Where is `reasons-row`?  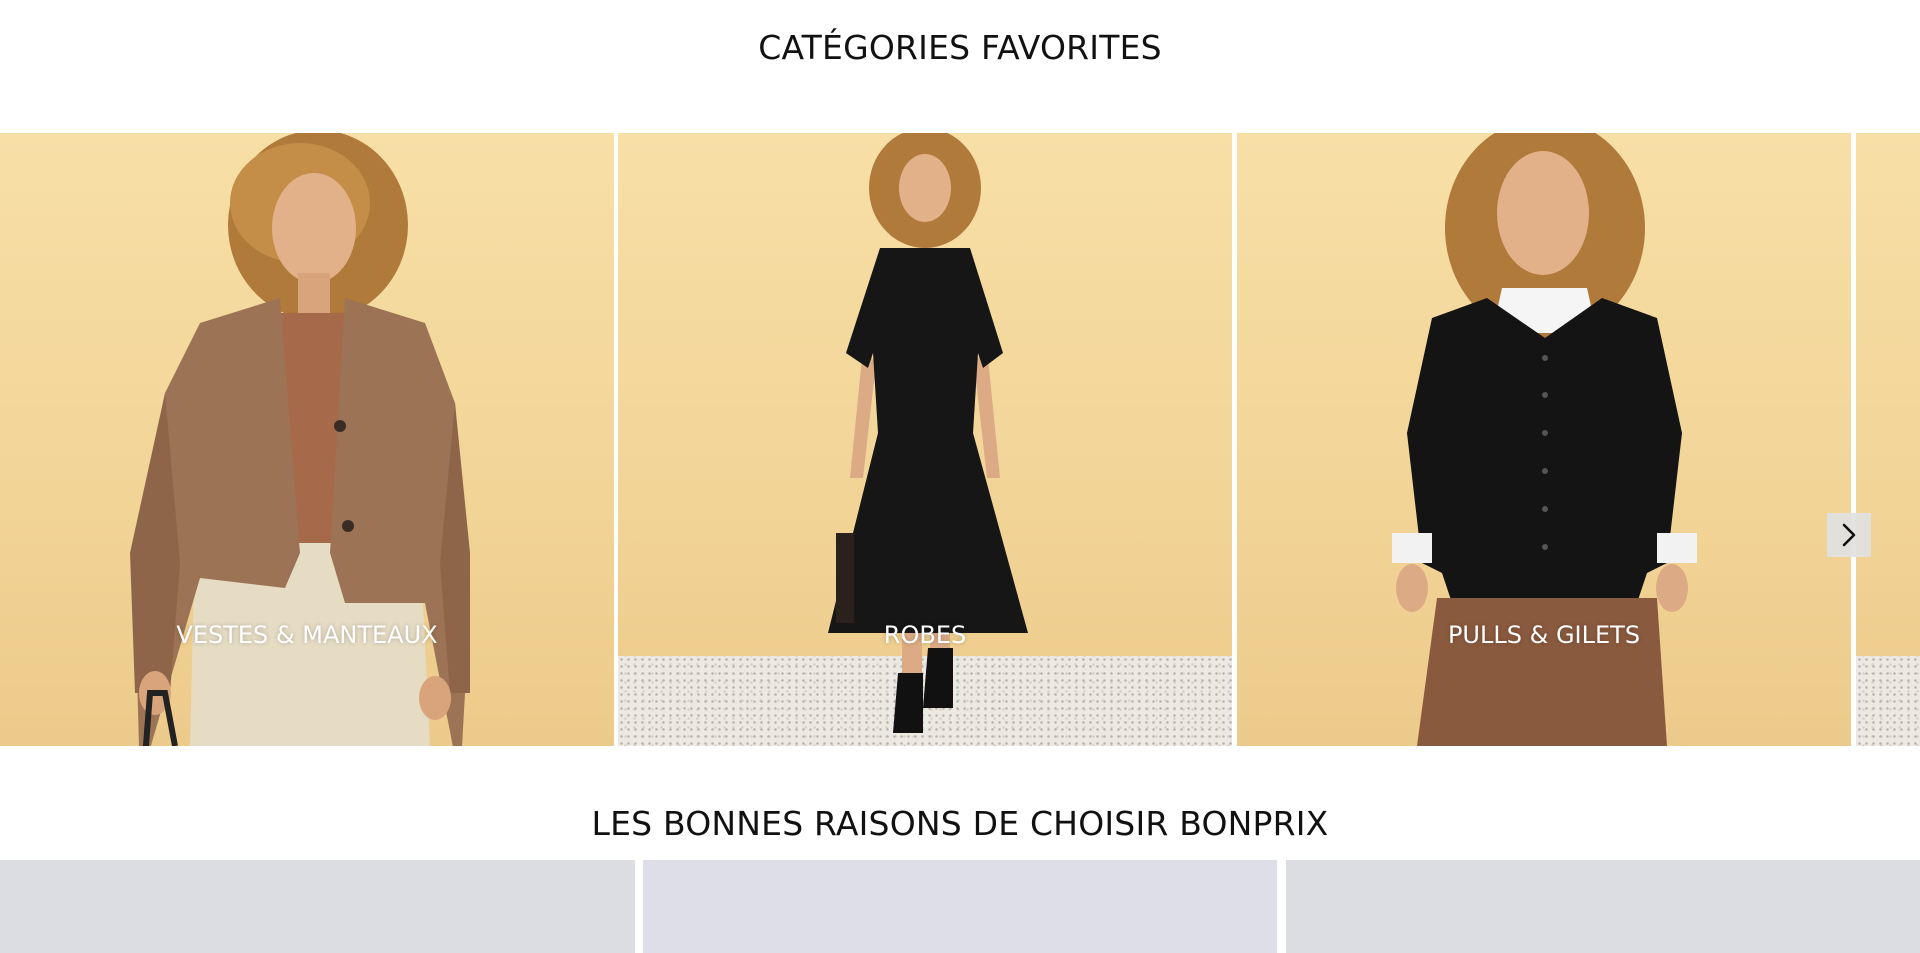 reasons-row is located at coordinates (960, 906).